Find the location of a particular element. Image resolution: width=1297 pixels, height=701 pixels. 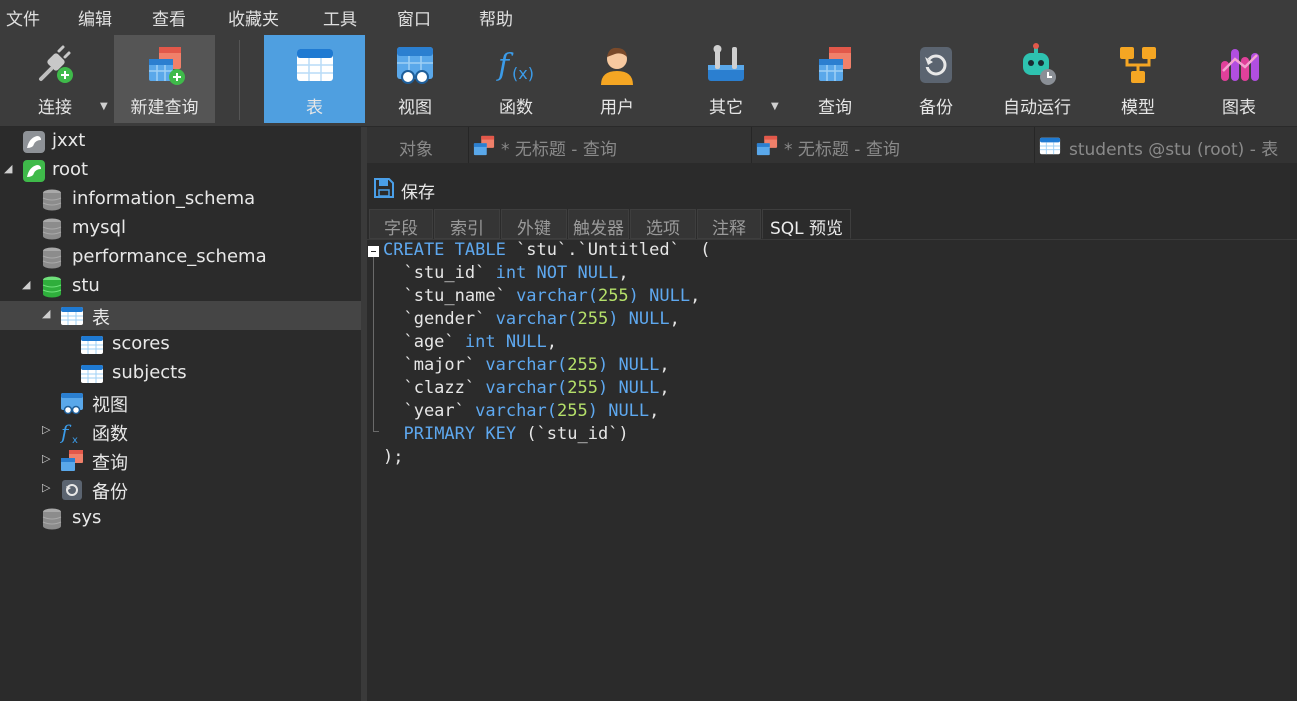

tree-item-performance-schema: performance_schema is located at coordinates (180, 257).